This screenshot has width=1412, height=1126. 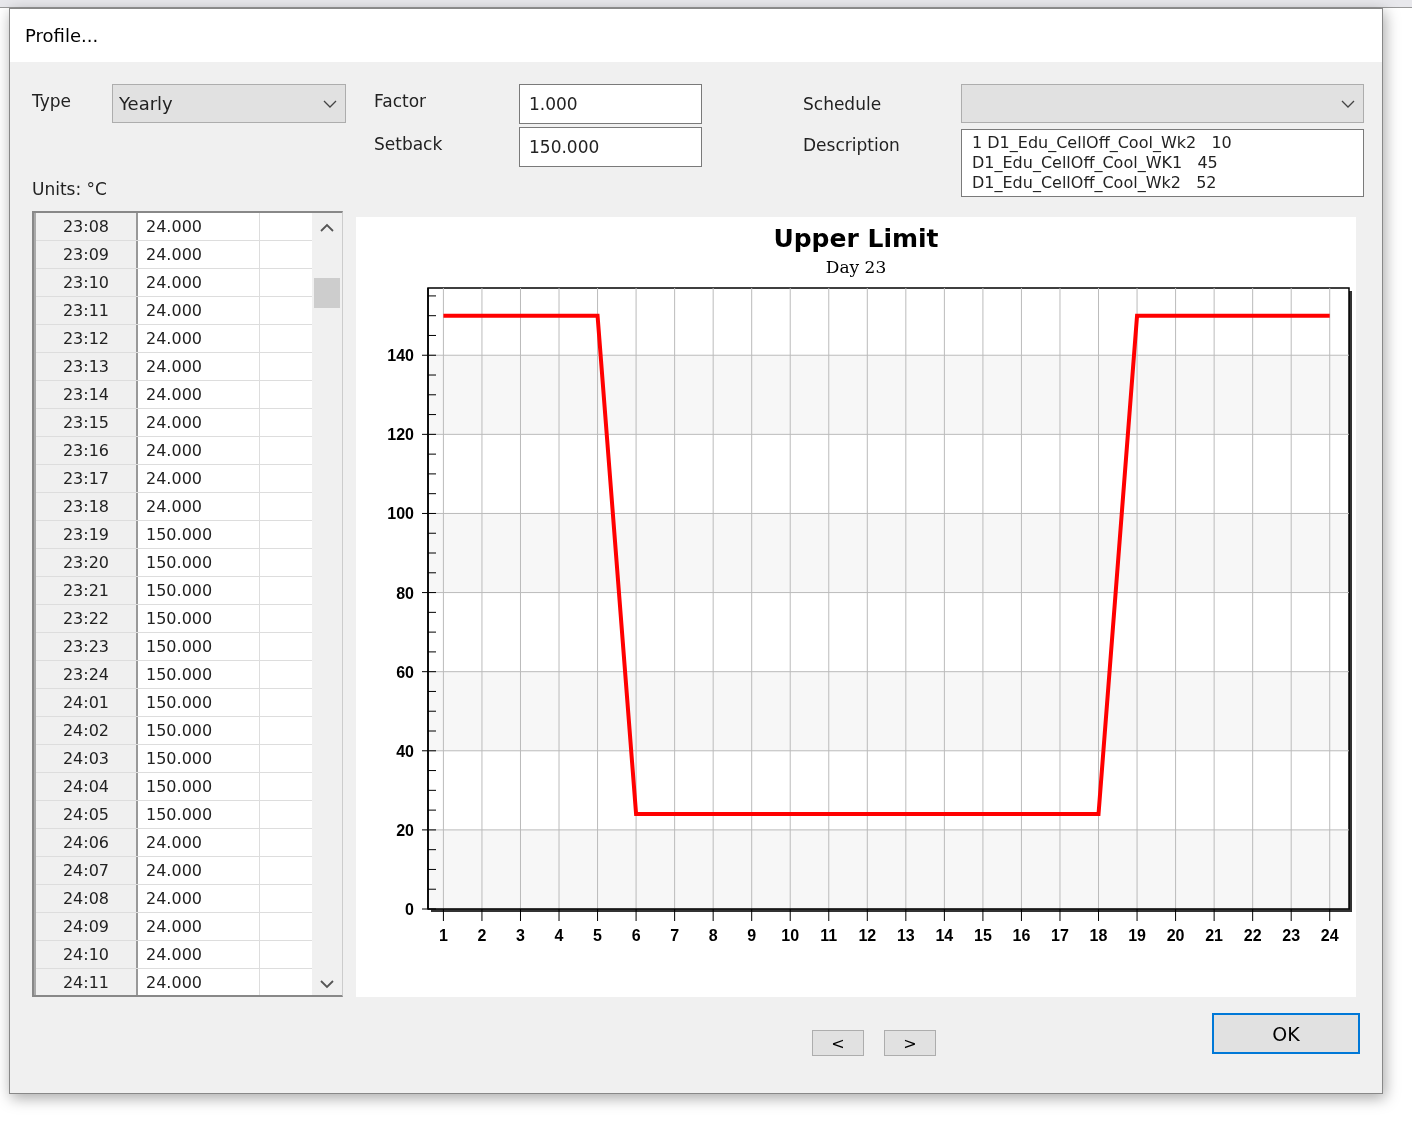 What do you see at coordinates (843, 103) in the screenshot?
I see `schedule-label: Schedule` at bounding box center [843, 103].